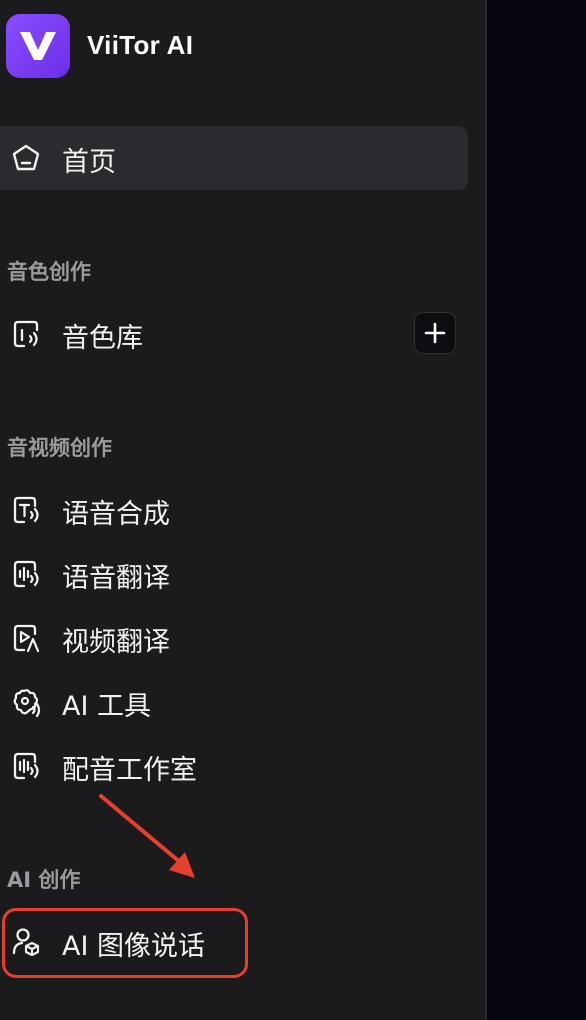 The width and height of the screenshot is (586, 1020). What do you see at coordinates (26, 510) in the screenshot?
I see `text-to-speech-icon` at bounding box center [26, 510].